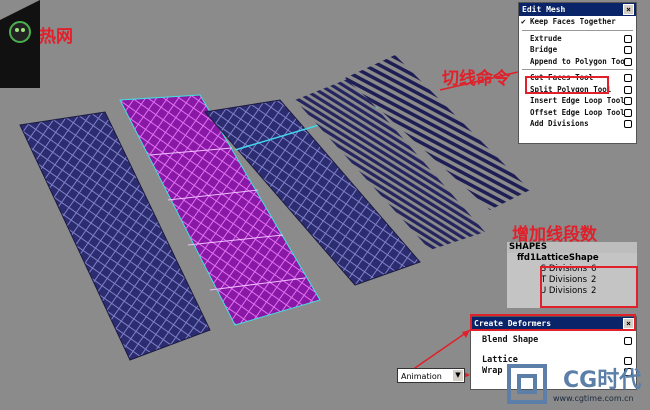 Image resolution: width=650 pixels, height=410 pixels. I want to click on shapes-header: SHAPES, so click(572, 247).